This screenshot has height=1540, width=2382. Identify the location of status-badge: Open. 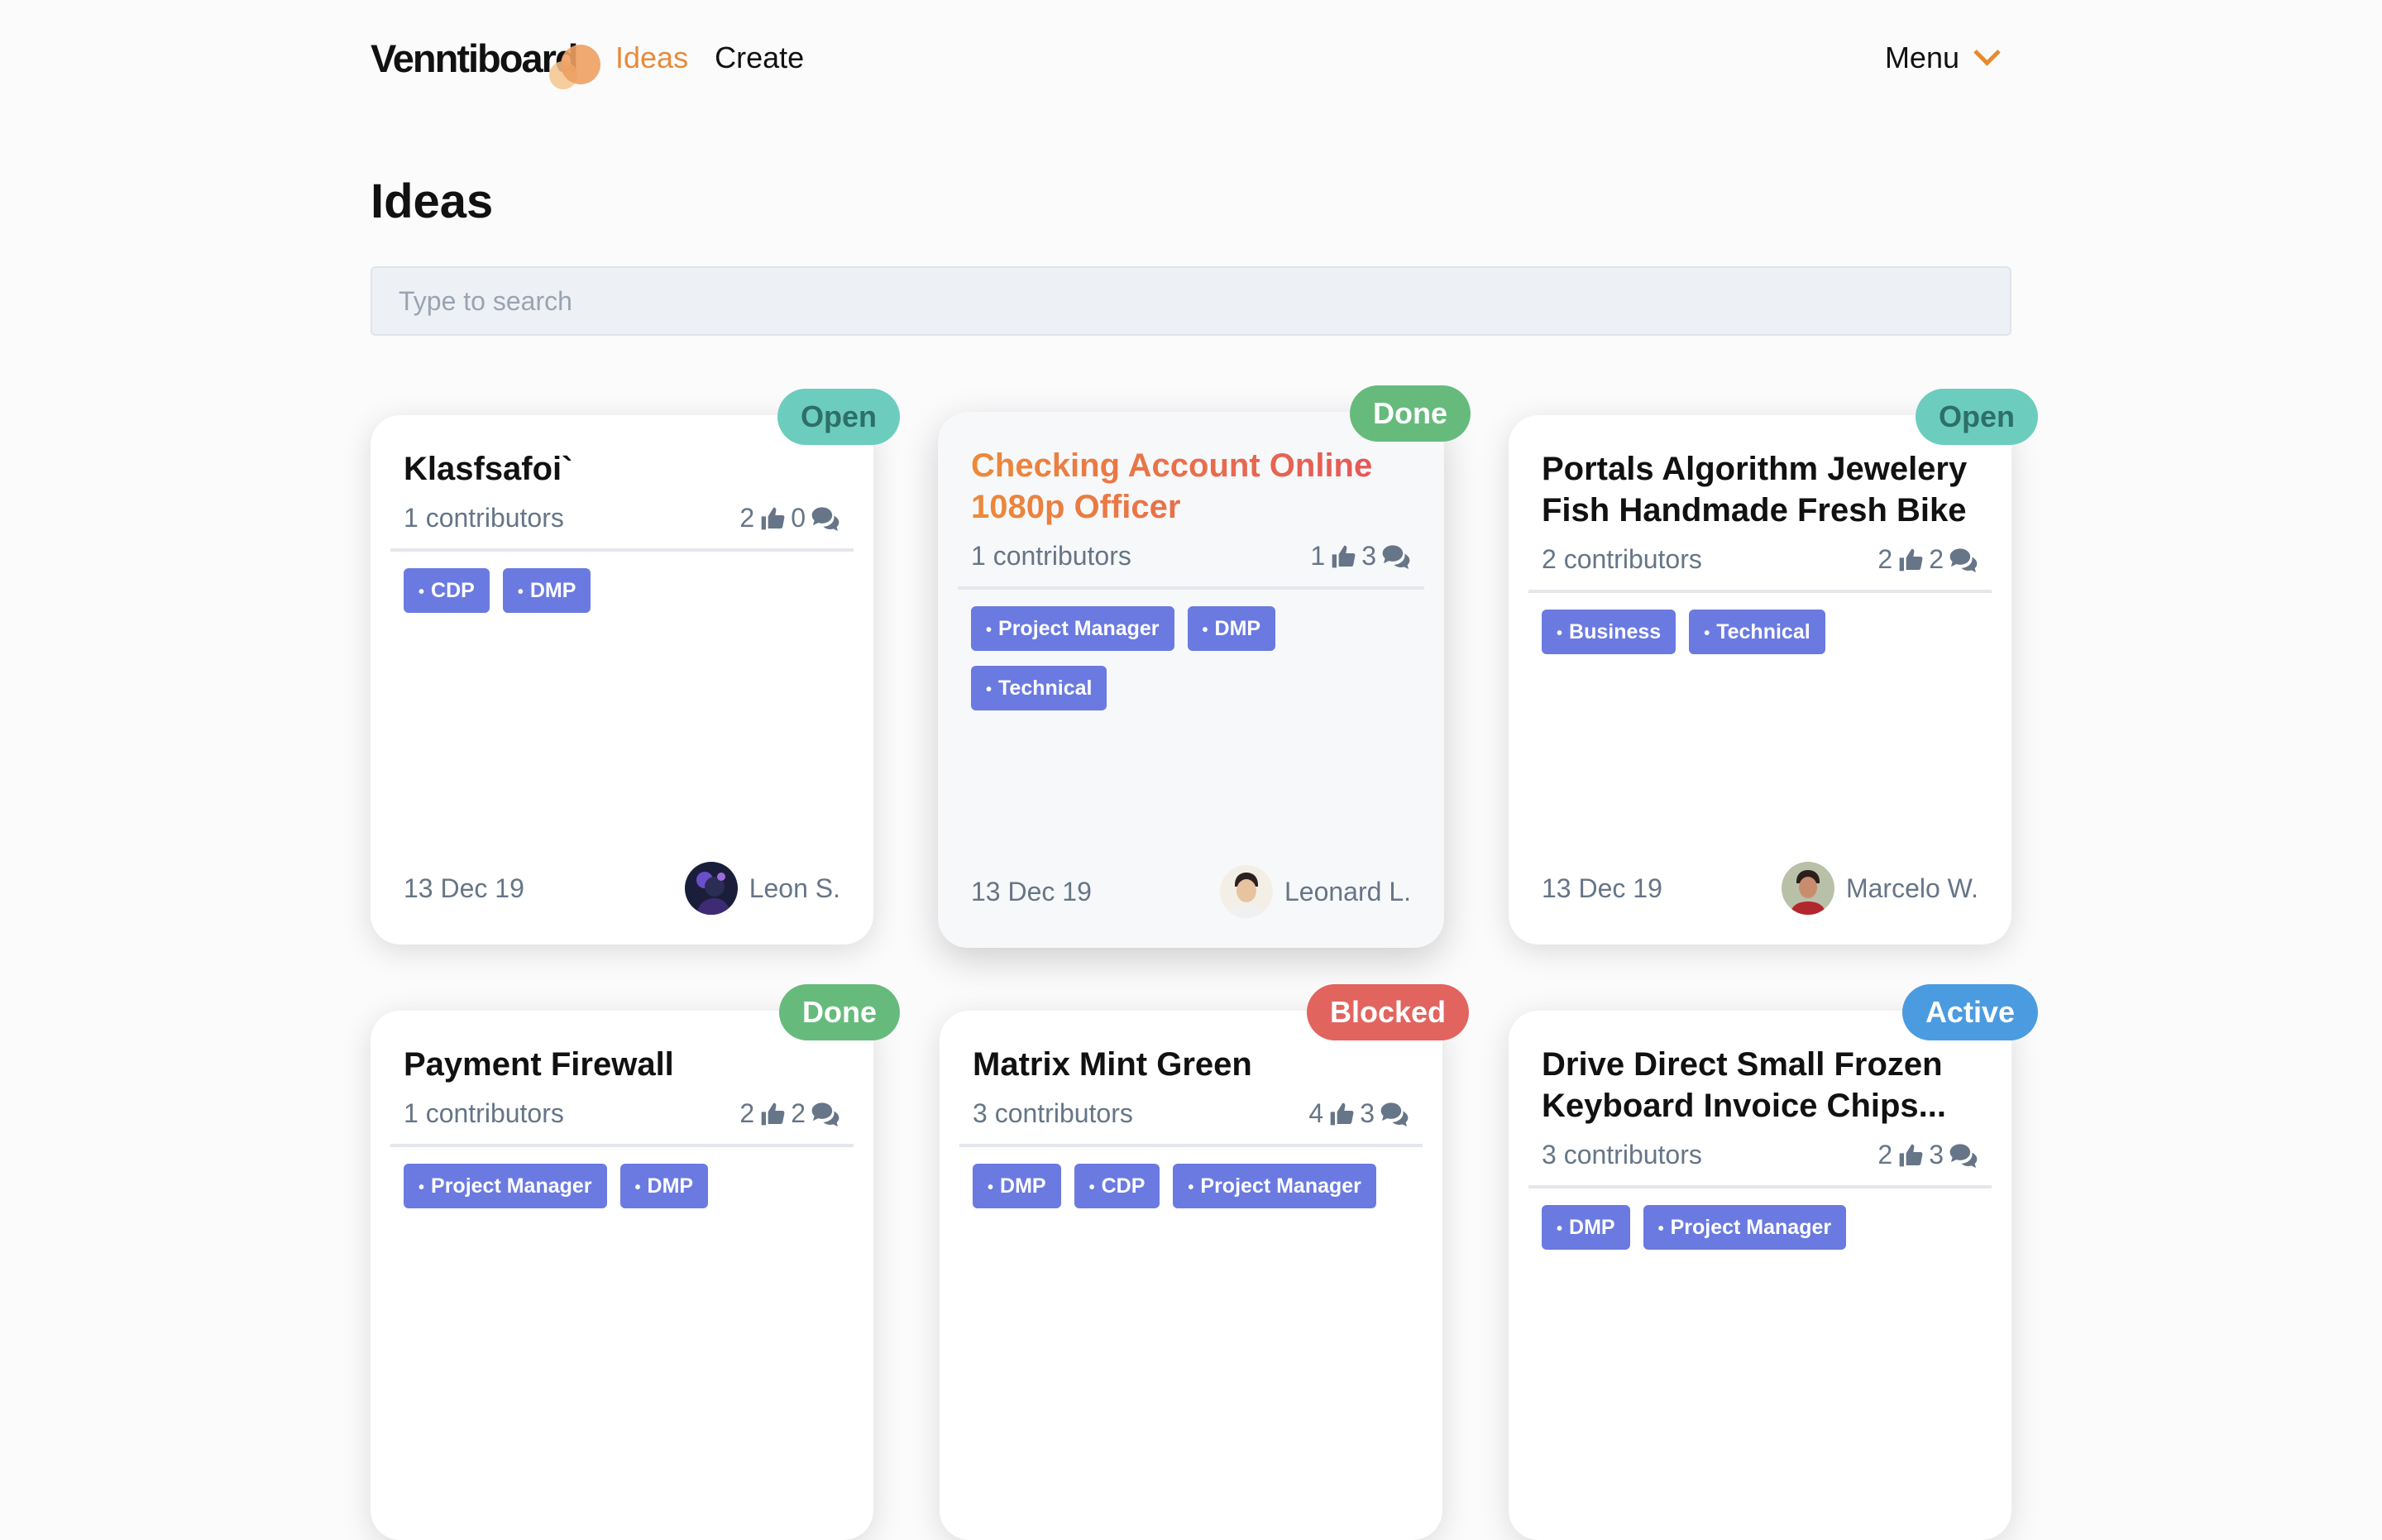
(1976, 417).